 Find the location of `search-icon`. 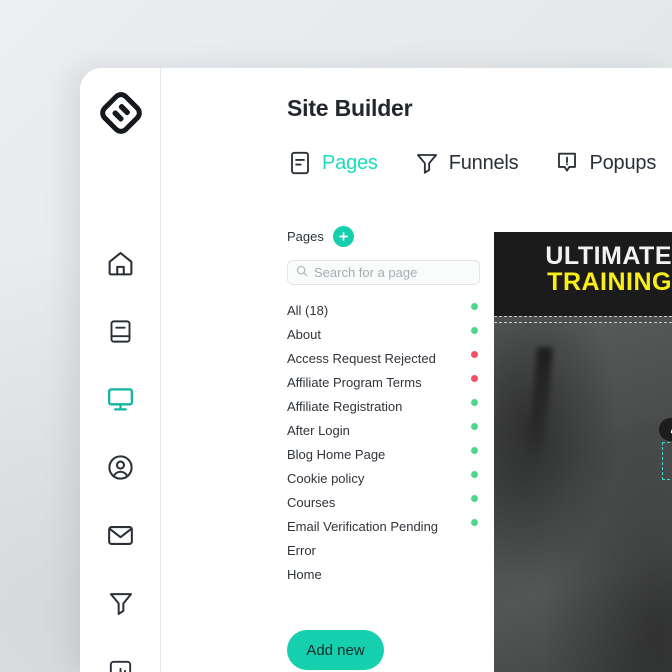

search-icon is located at coordinates (302, 273).